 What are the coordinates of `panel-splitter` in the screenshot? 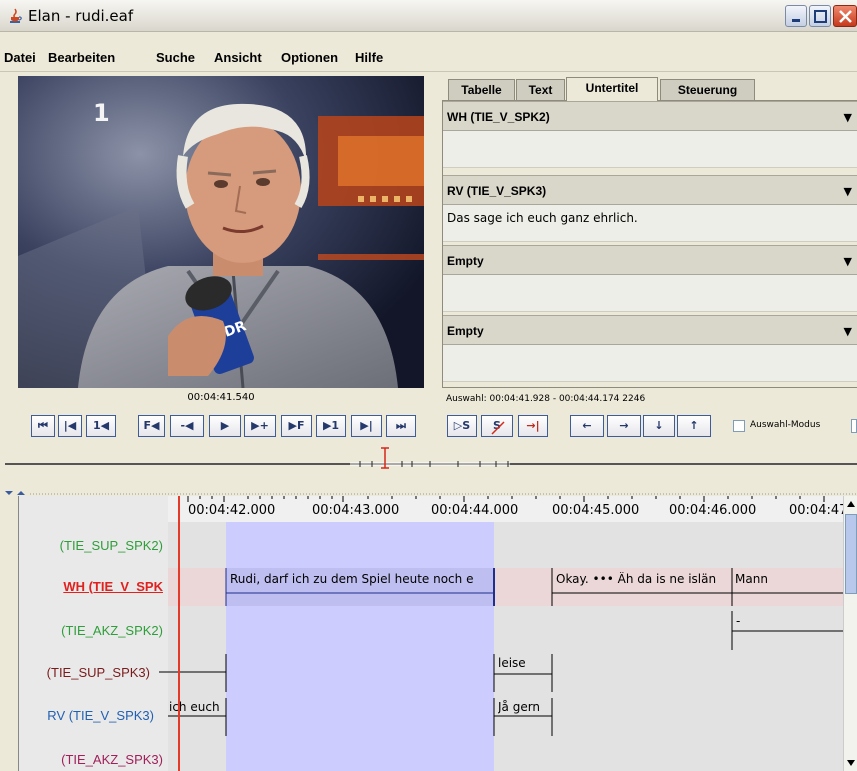 It's located at (428, 489).